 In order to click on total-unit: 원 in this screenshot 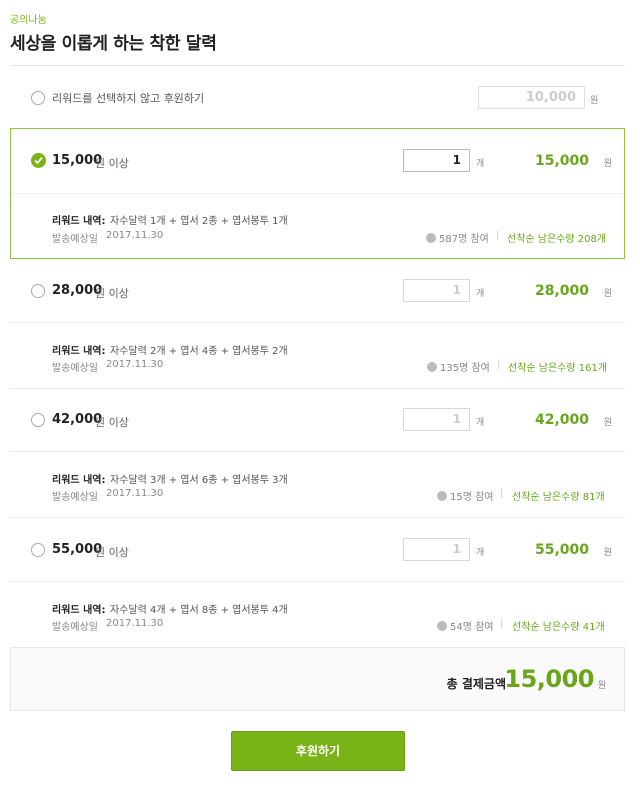, I will do `click(601, 686)`.